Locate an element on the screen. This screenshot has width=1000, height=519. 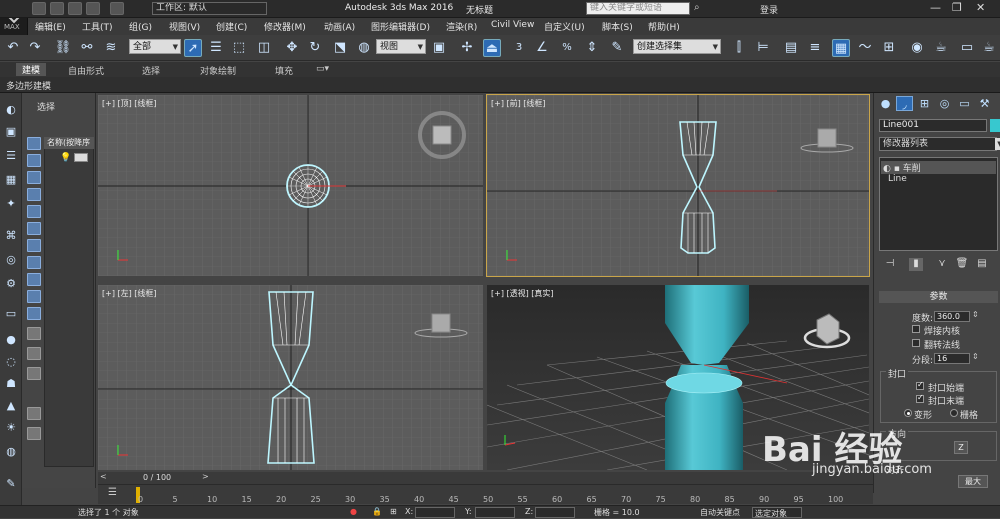
select-object-icon: ➚ is located at coordinates (193, 48).